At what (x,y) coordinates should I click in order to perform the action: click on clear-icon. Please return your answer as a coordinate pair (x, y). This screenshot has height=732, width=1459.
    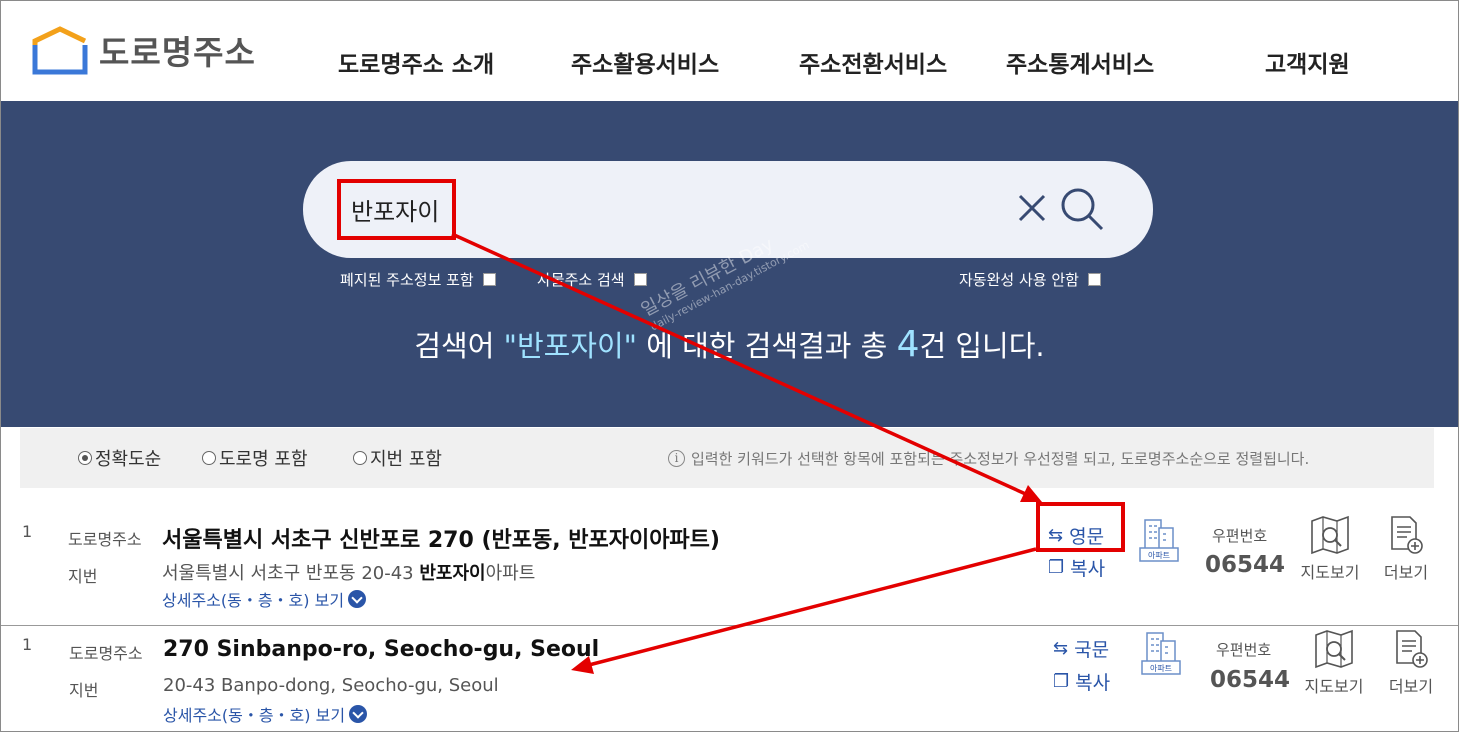
    Looking at the image, I should click on (1032, 208).